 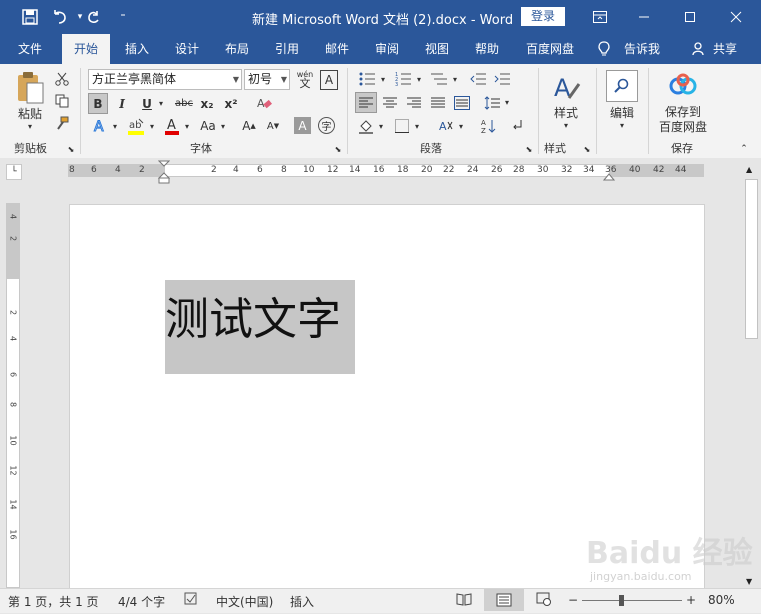 I want to click on close-icon, so click(x=736, y=17).